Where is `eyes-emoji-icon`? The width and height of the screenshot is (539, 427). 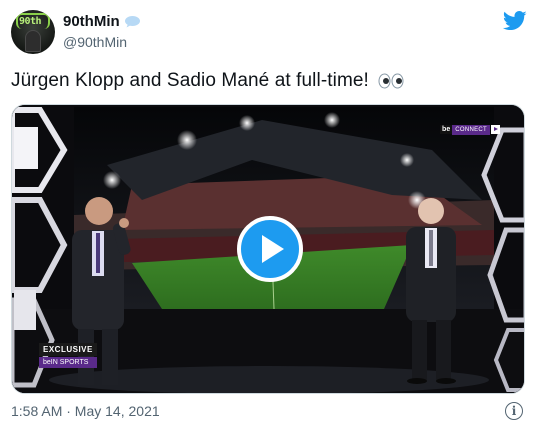 eyes-emoji-icon is located at coordinates (391, 81).